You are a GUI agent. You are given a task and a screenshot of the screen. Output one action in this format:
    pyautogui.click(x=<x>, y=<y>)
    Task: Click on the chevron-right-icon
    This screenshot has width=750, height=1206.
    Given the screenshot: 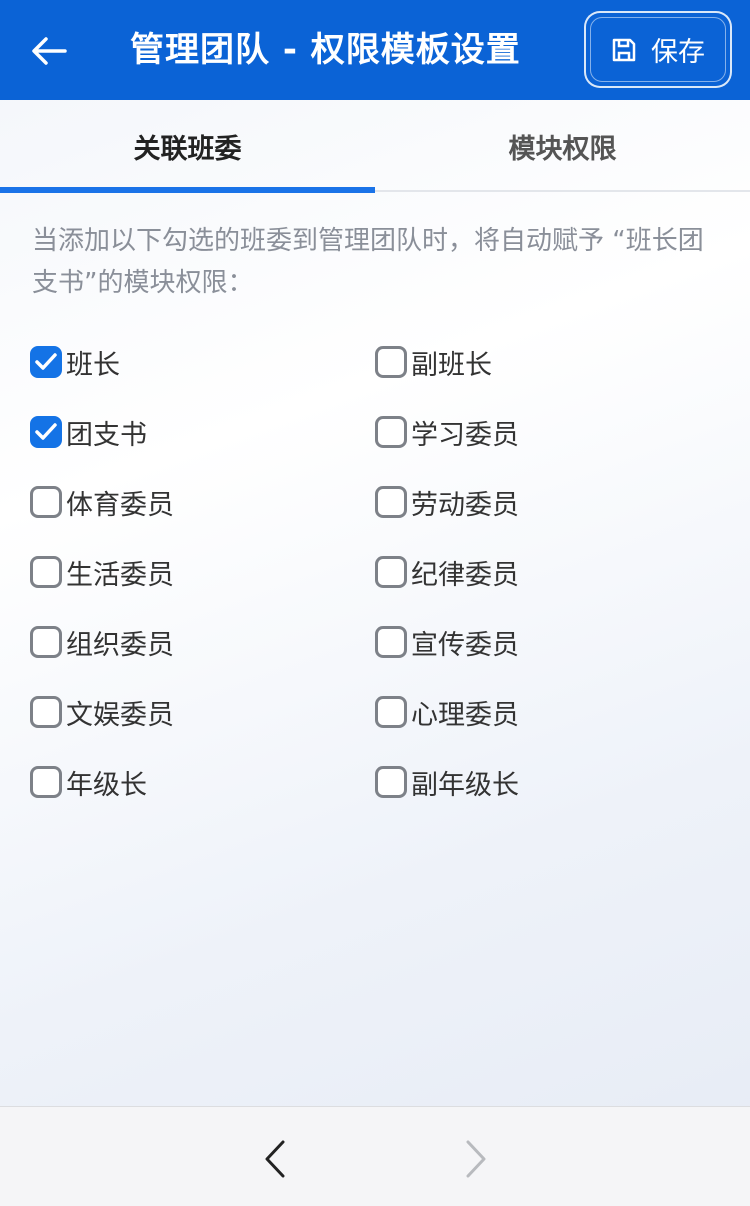 What is the action you would take?
    pyautogui.click(x=476, y=1159)
    